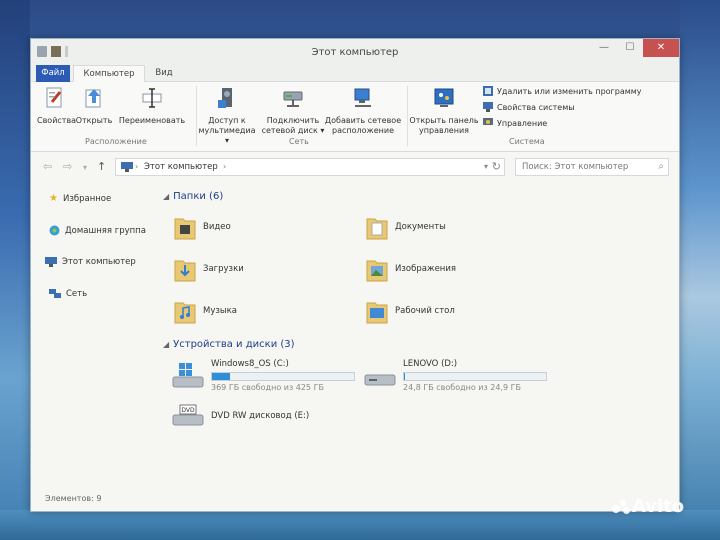 The image size is (720, 540). I want to click on devices-section-header: ◢ Устройства и диски (3), so click(229, 344).